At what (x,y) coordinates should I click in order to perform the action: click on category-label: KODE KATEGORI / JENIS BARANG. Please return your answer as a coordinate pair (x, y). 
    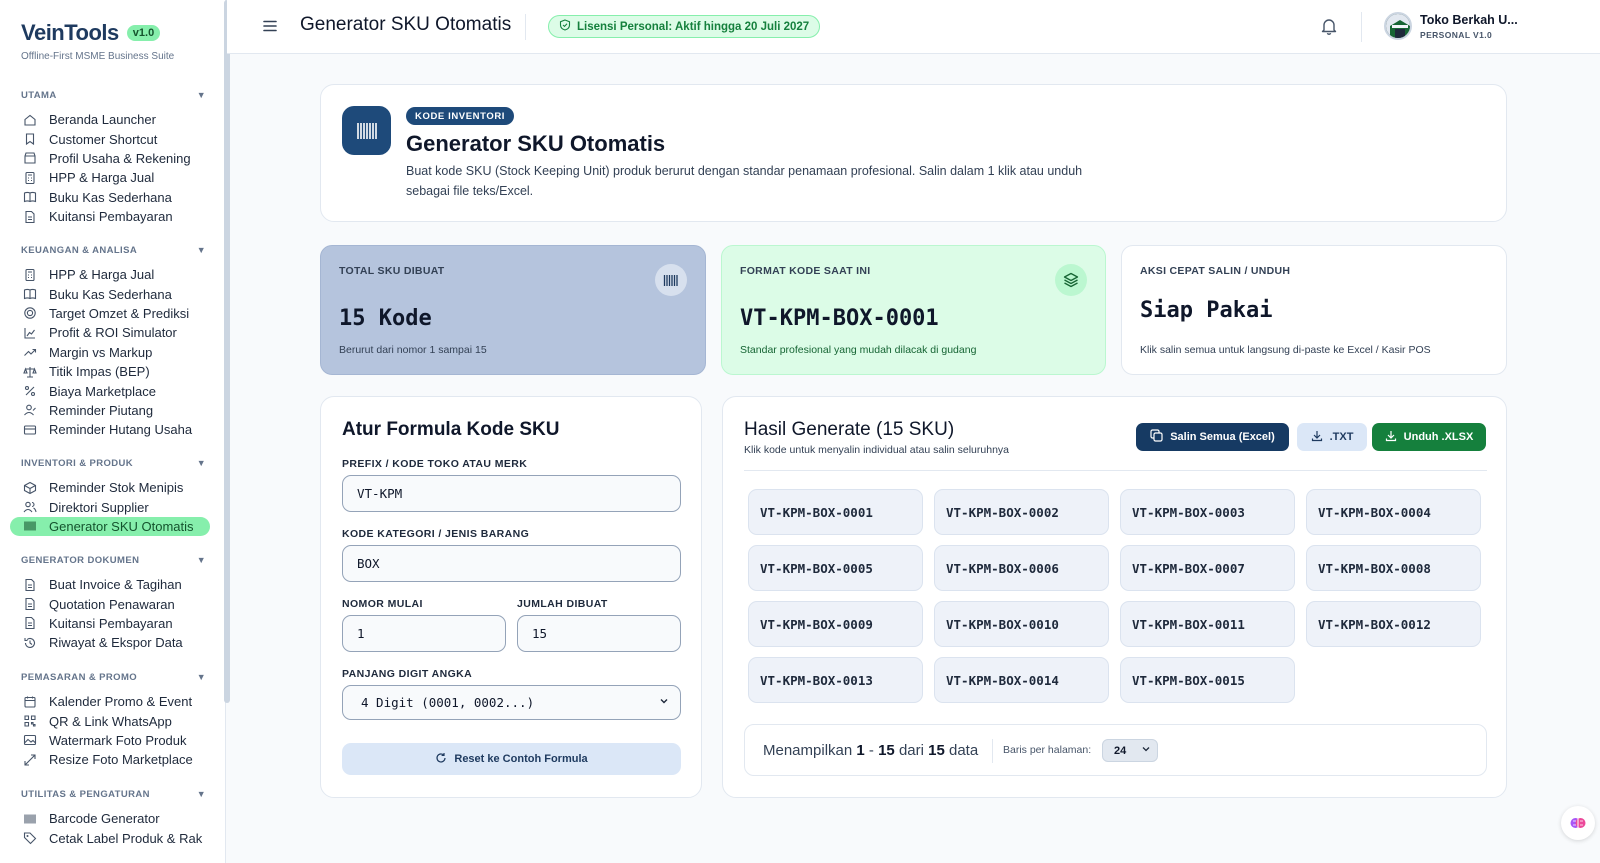
    Looking at the image, I should click on (436, 534).